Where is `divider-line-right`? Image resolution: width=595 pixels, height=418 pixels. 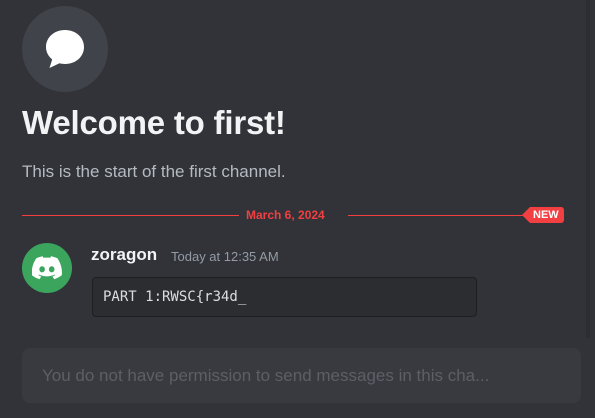 divider-line-right is located at coordinates (439, 215).